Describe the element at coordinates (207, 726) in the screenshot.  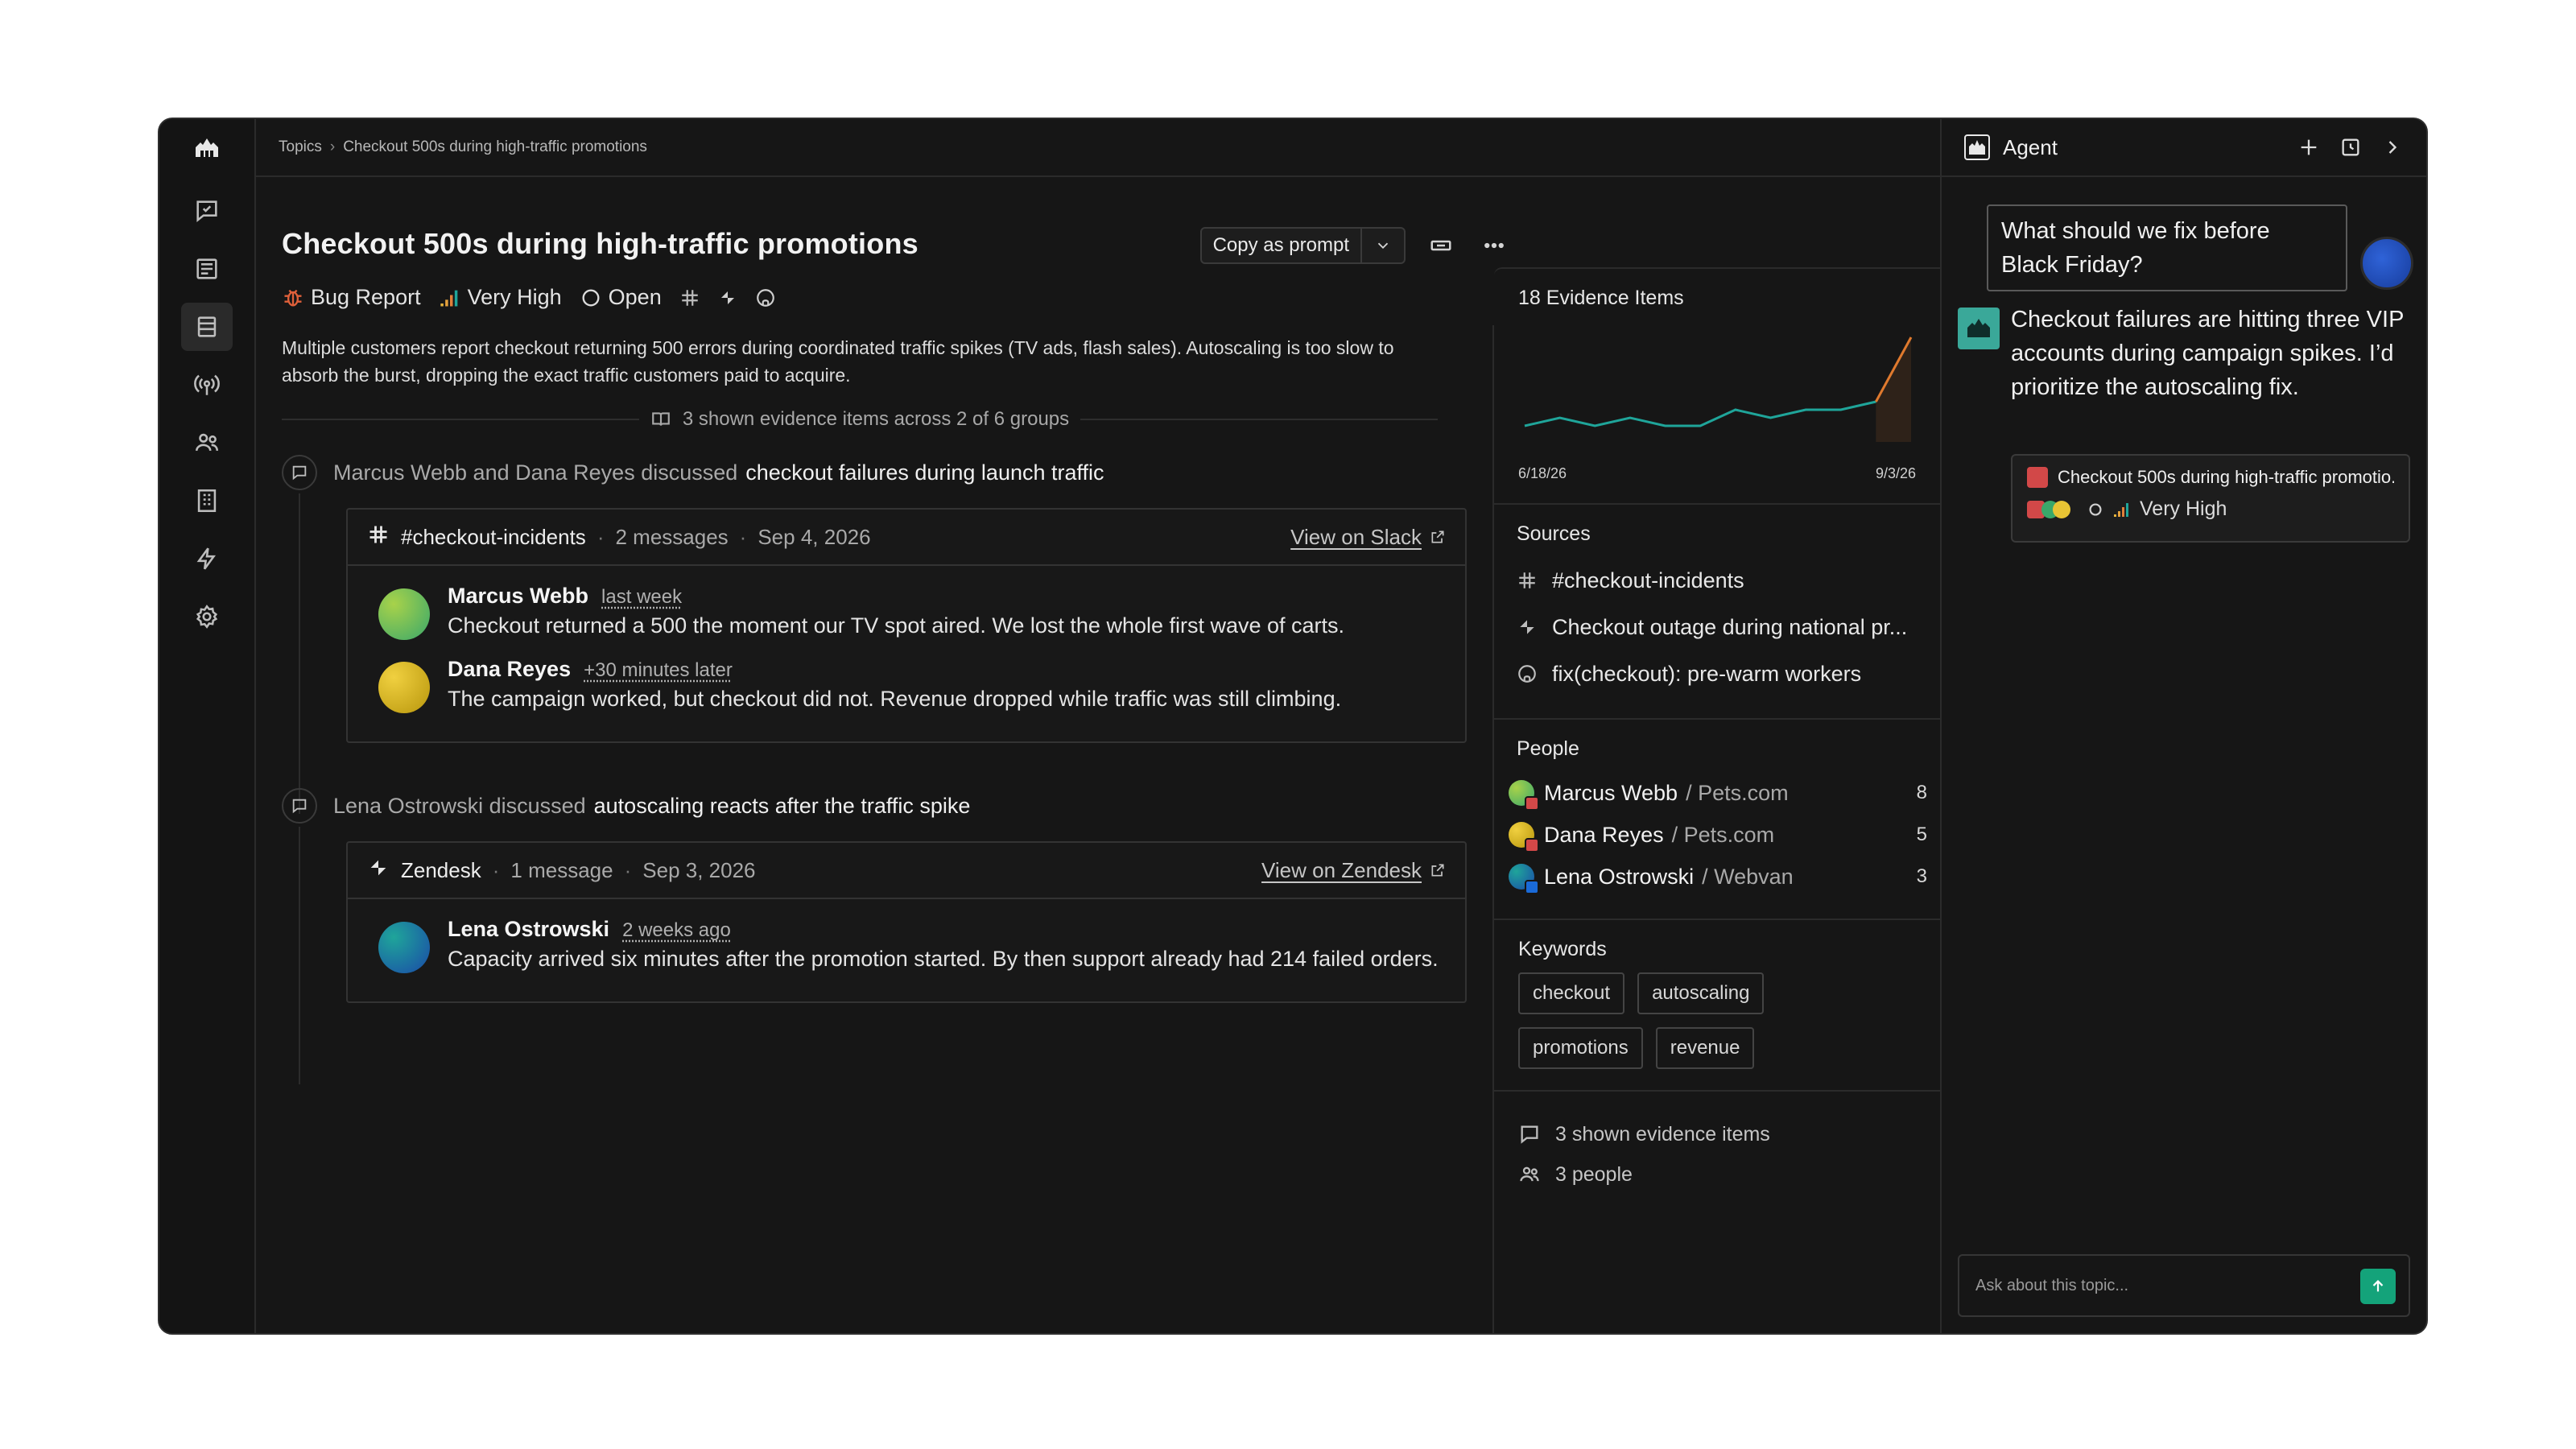
I see `left-rail` at that location.